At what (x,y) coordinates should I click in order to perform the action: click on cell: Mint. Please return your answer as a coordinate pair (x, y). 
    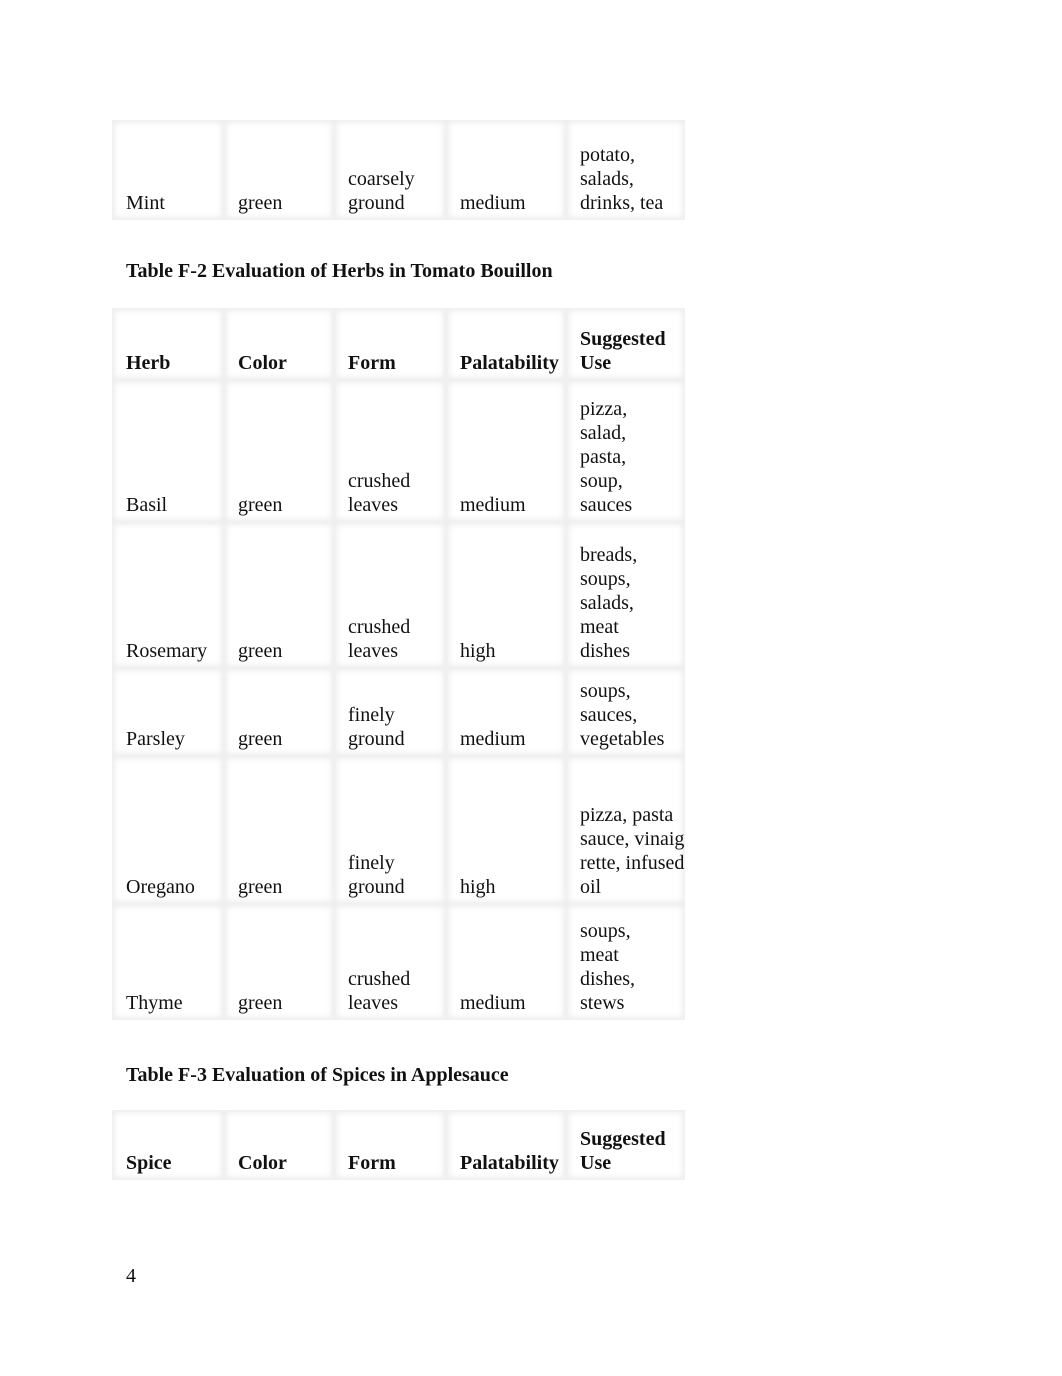
    Looking at the image, I should click on (168, 170).